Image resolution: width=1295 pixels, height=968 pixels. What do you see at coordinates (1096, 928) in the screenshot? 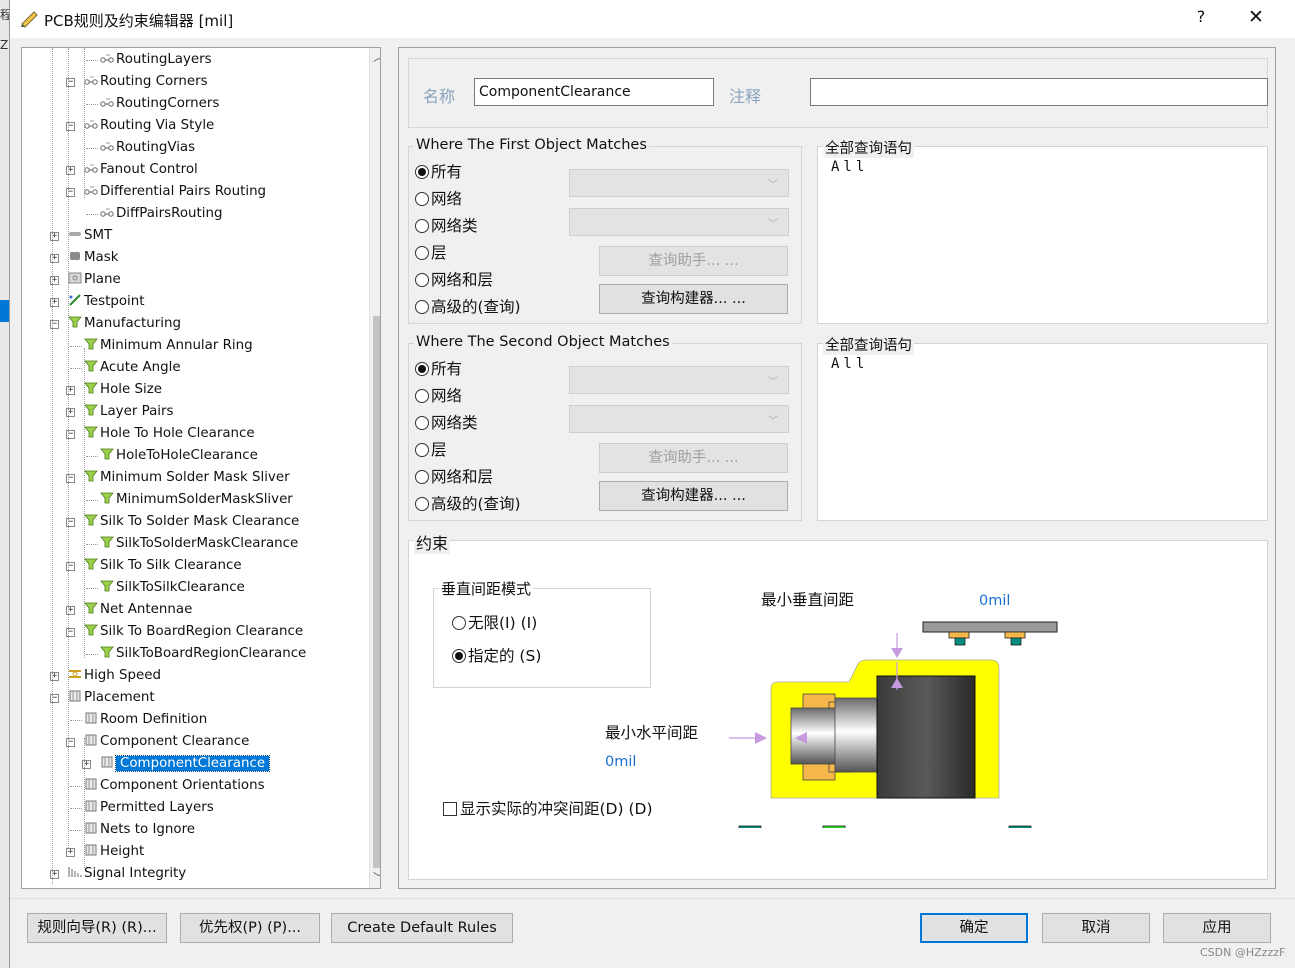
I see `cancel-button: 取消` at bounding box center [1096, 928].